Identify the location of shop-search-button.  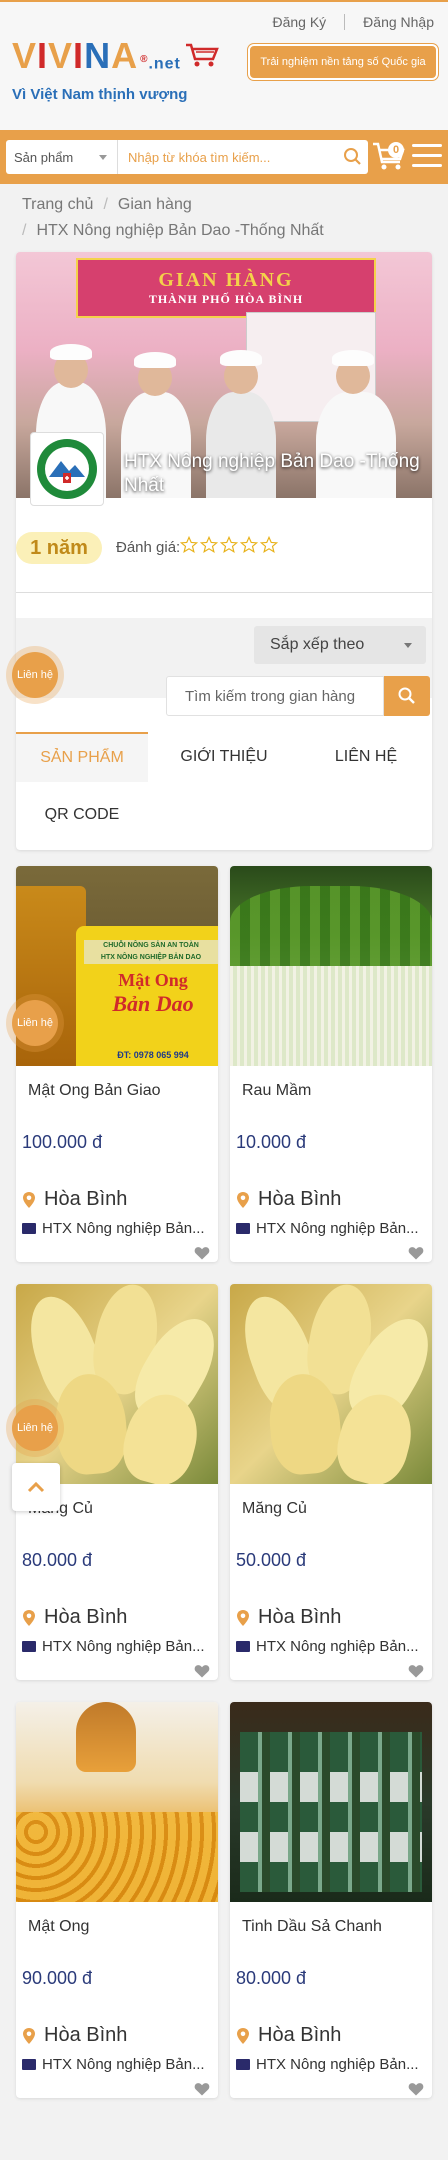
(407, 696).